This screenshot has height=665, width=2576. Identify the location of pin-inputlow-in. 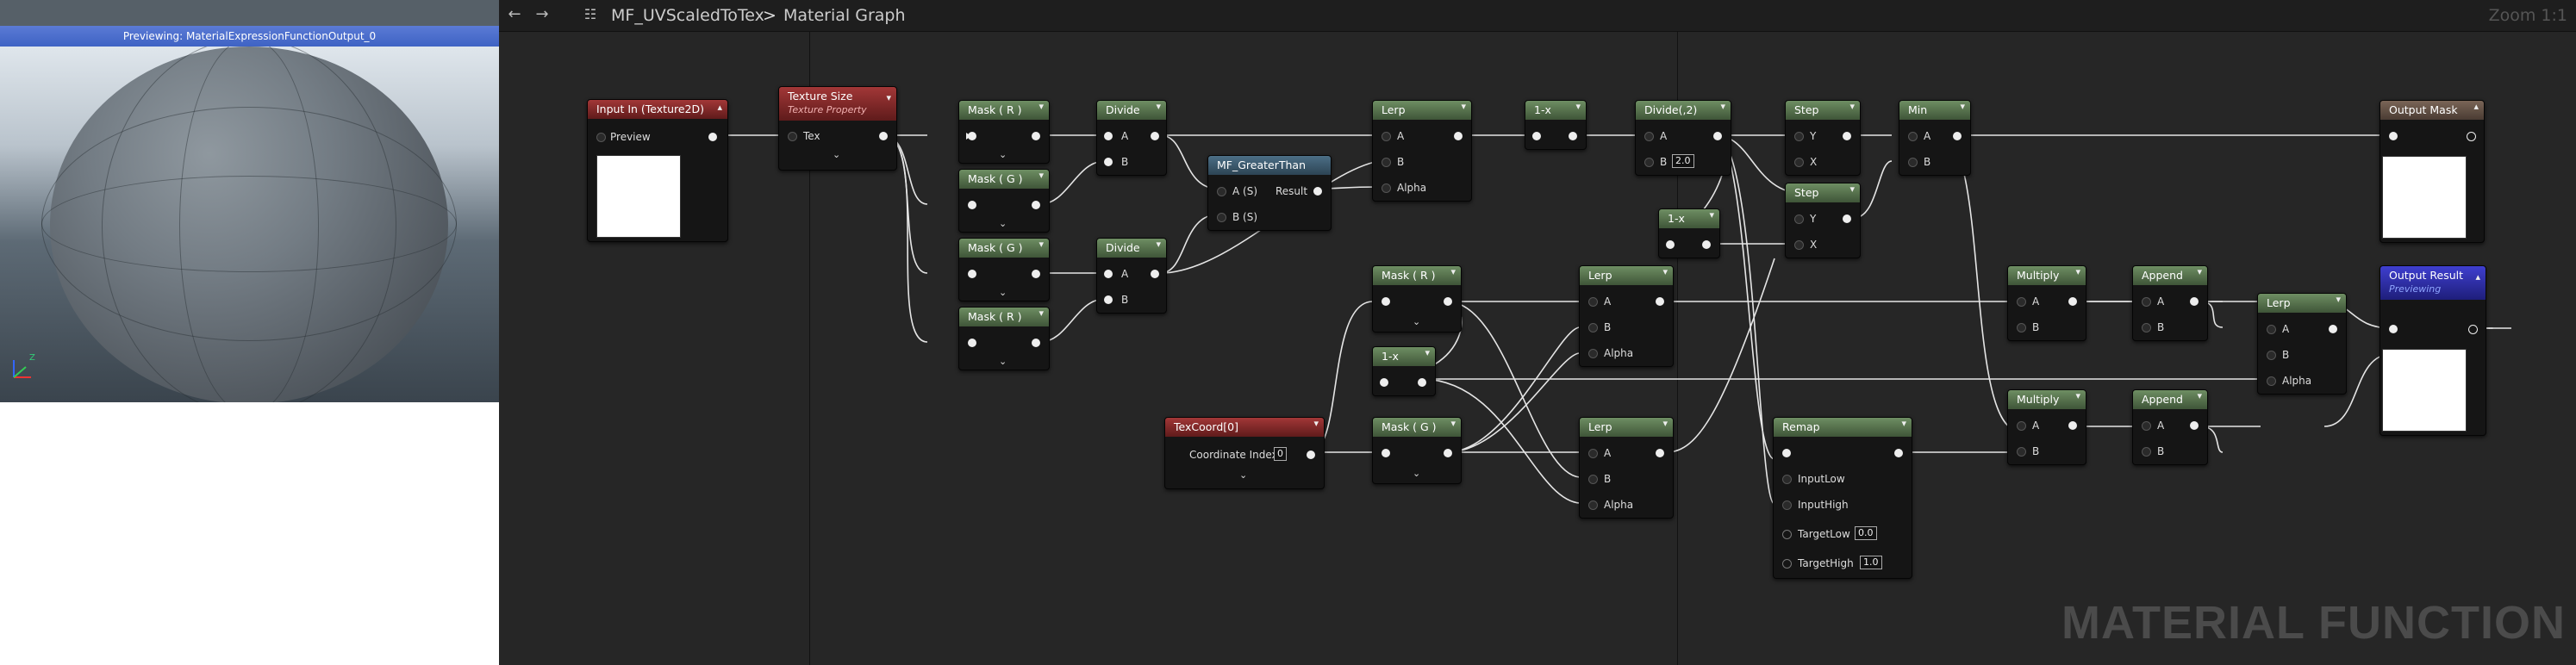
(1787, 479).